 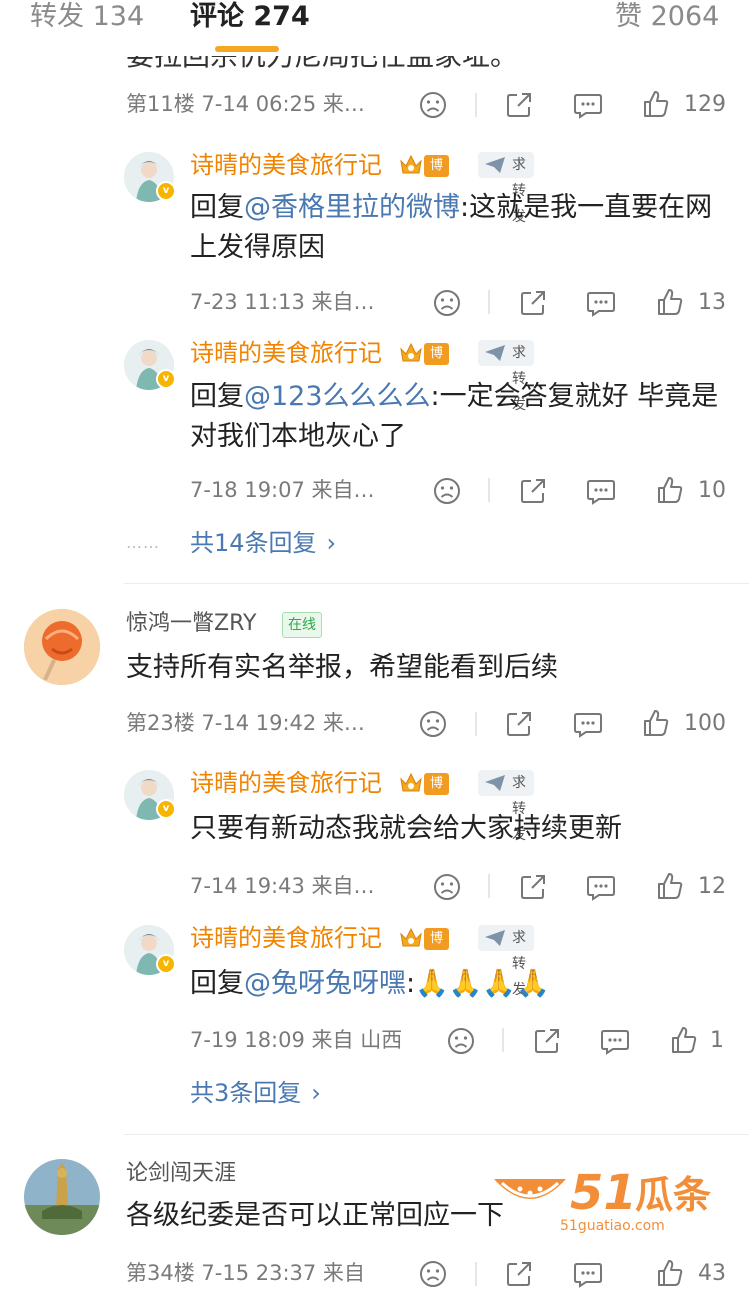 What do you see at coordinates (255, 1093) in the screenshot?
I see `more-replies-link: 共3条回复 ›` at bounding box center [255, 1093].